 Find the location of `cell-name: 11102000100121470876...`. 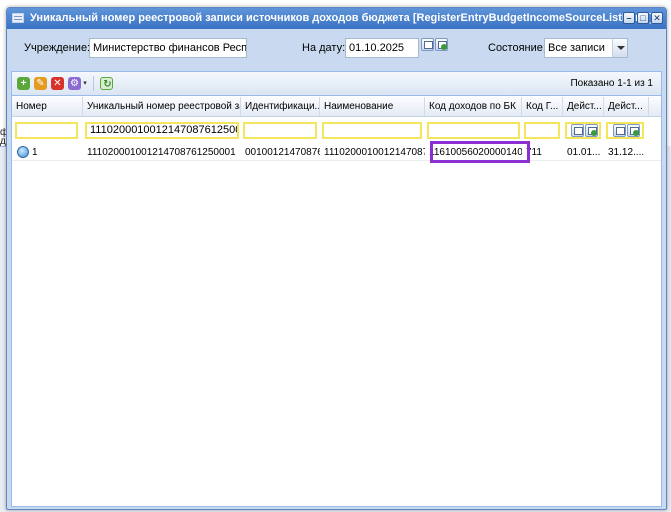

cell-name: 11102000100121470876... is located at coordinates (374, 152).